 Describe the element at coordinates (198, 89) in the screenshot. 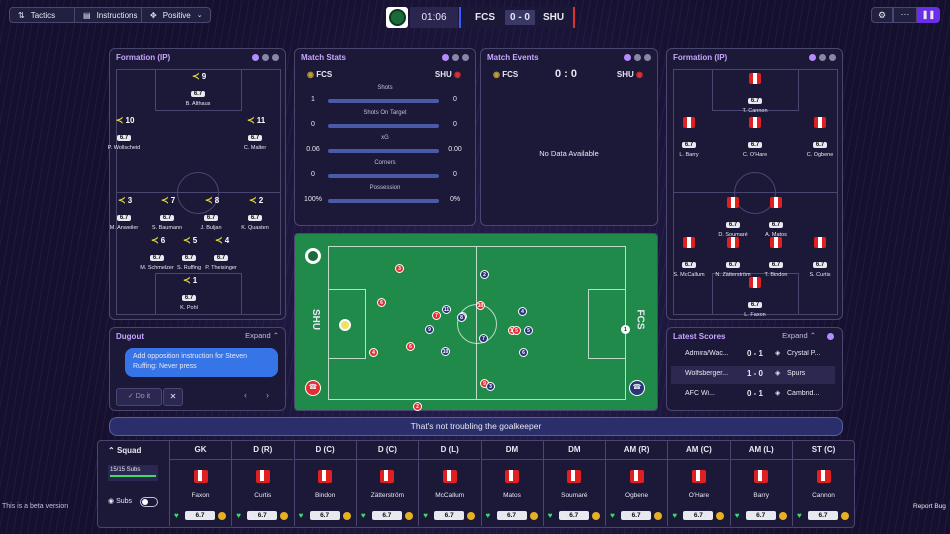

I see `formation-player: ≺ 9 6.7 B. Althaus` at that location.